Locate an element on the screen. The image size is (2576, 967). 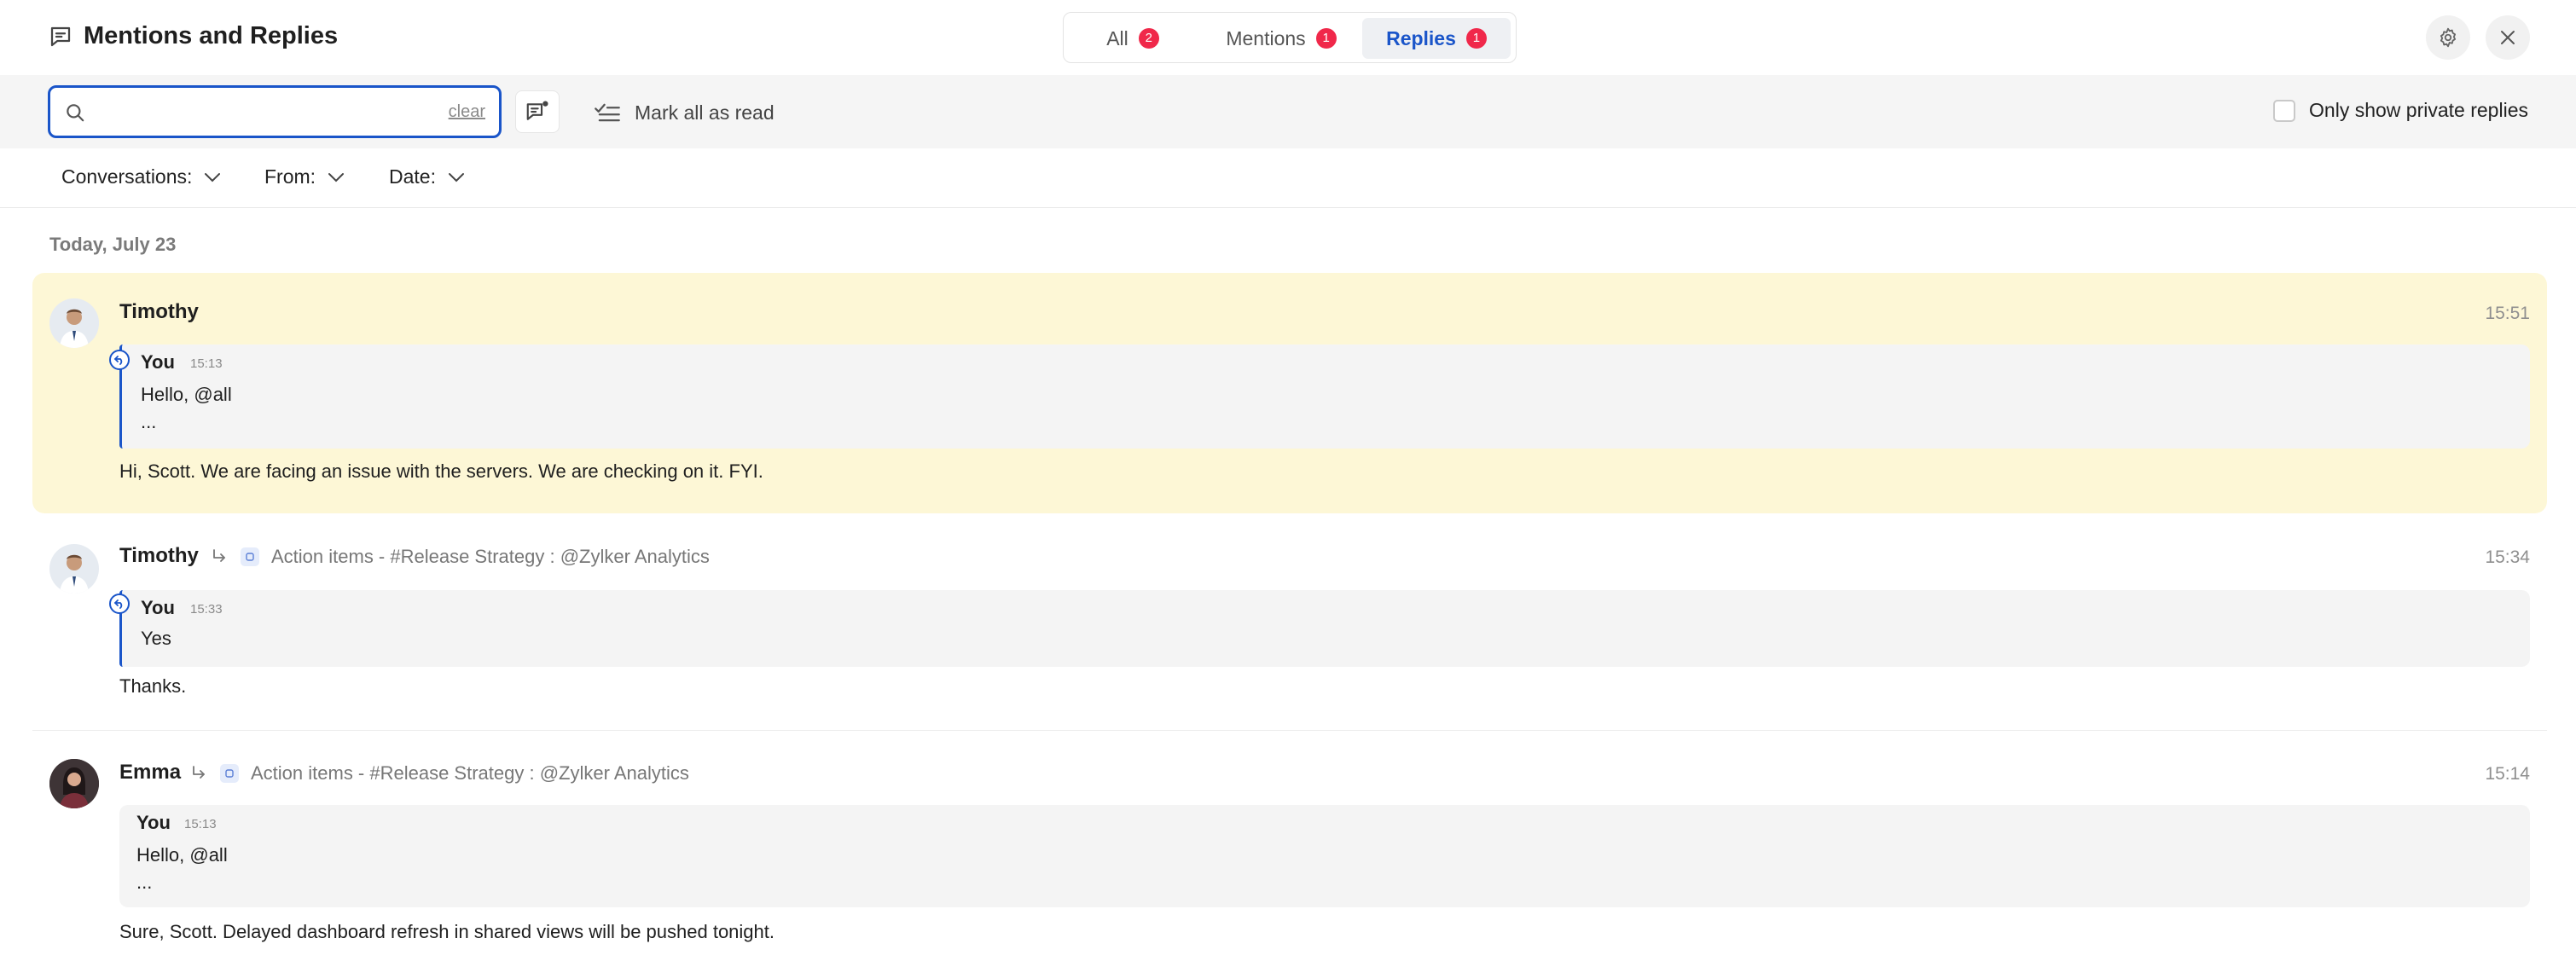
close-button is located at coordinates (2508, 37).